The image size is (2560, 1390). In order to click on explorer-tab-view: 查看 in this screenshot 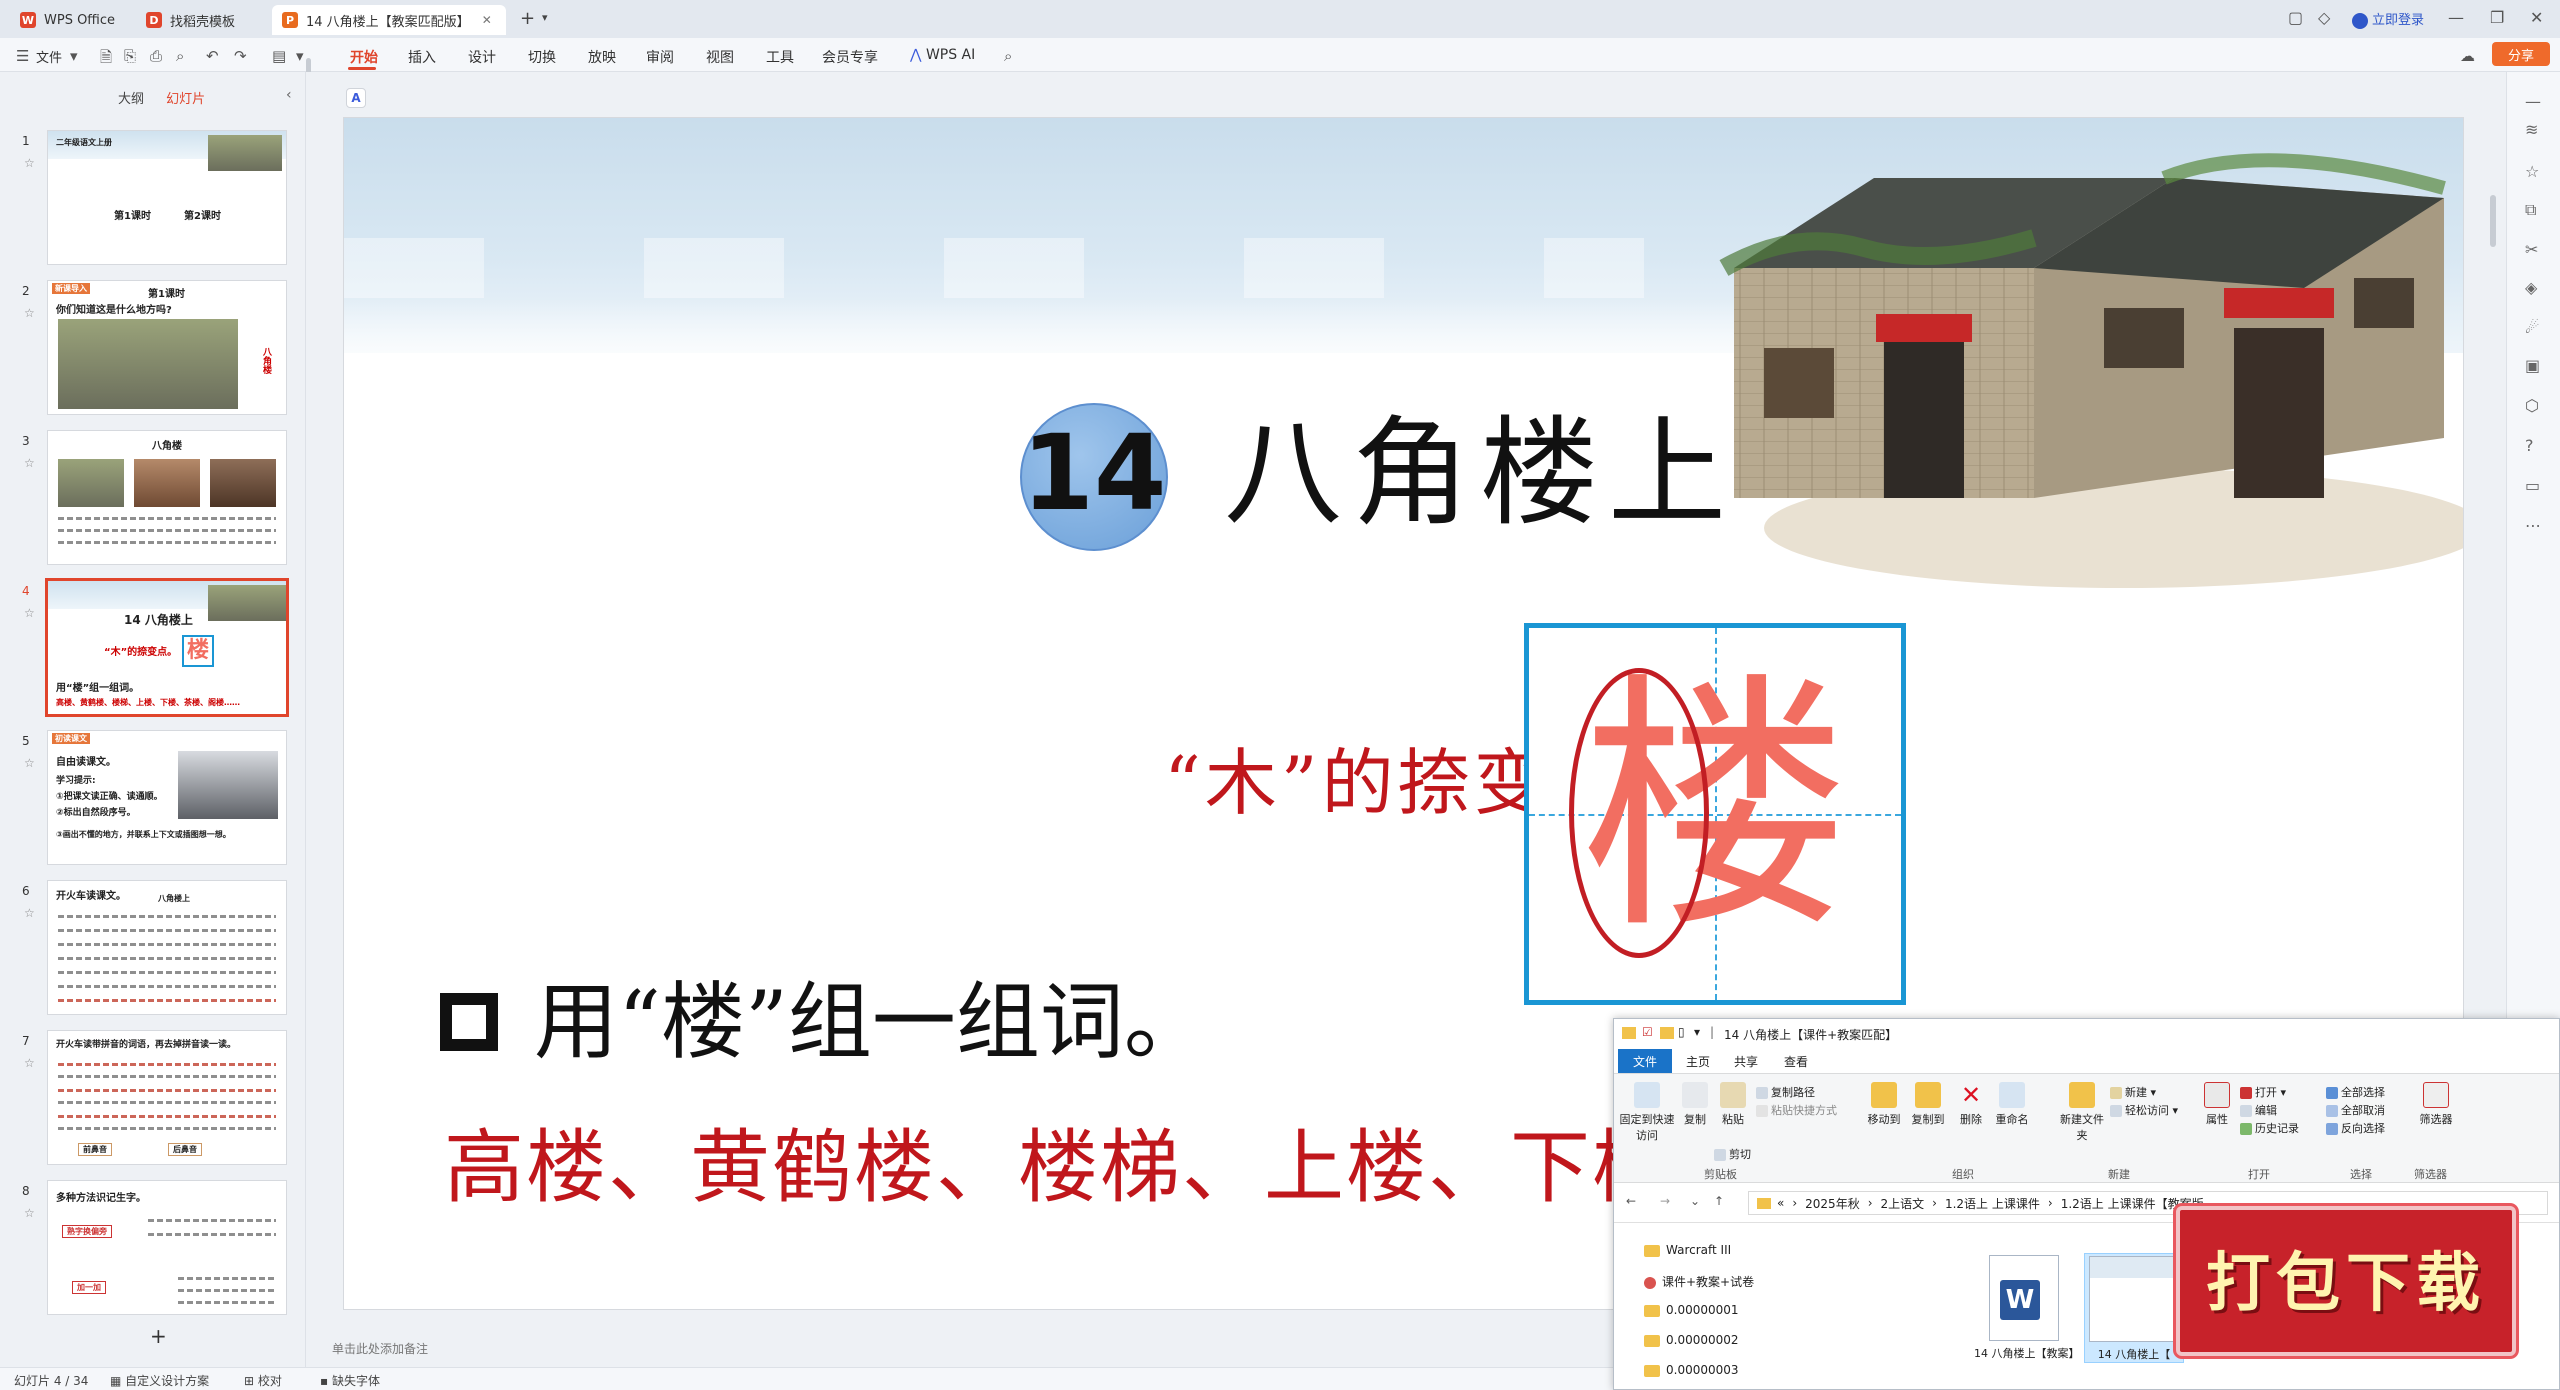, I will do `click(1796, 1061)`.